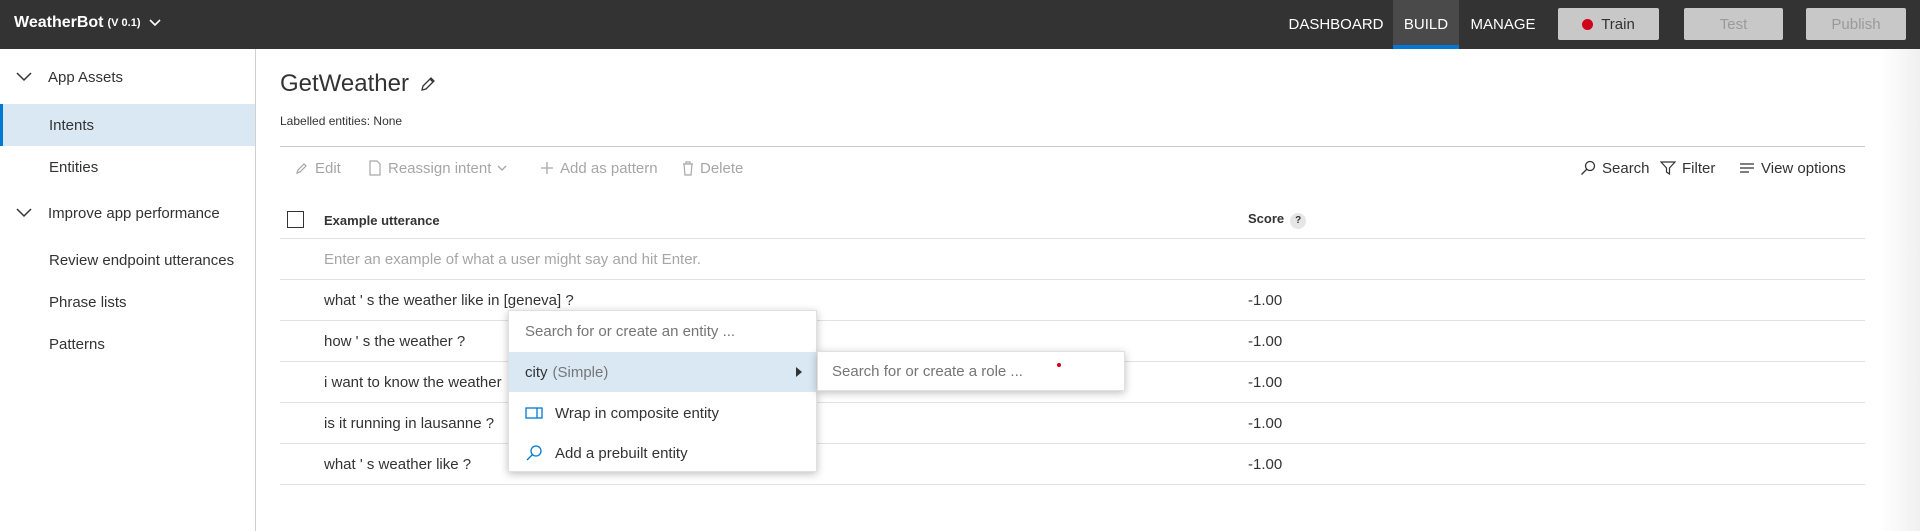  I want to click on app-name: WeatherBot, so click(59, 22).